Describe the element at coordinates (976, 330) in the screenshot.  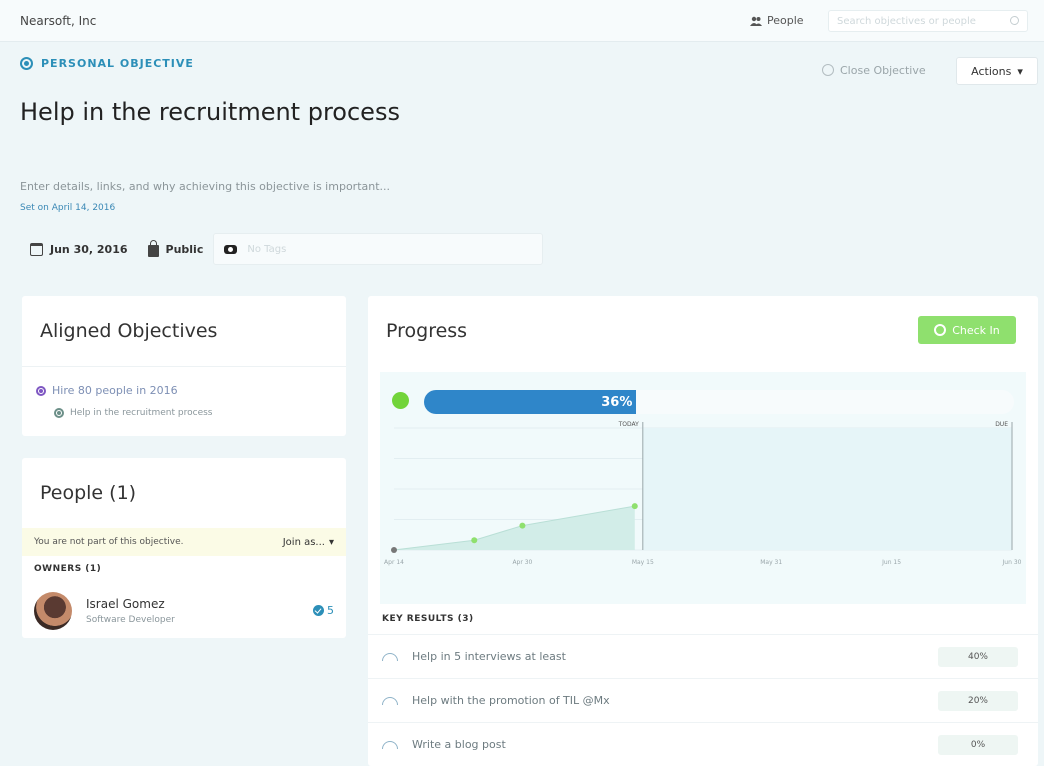
I see `check-in-label: Check In` at that location.